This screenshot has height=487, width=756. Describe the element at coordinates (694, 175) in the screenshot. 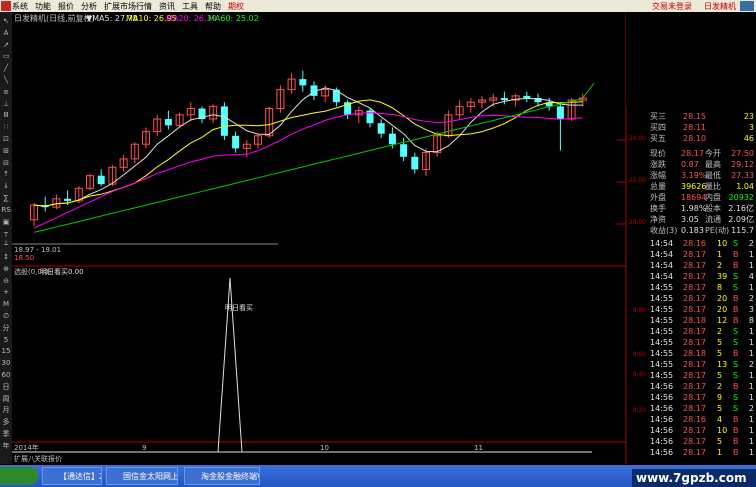

I see `stat-value: 3.19%` at that location.